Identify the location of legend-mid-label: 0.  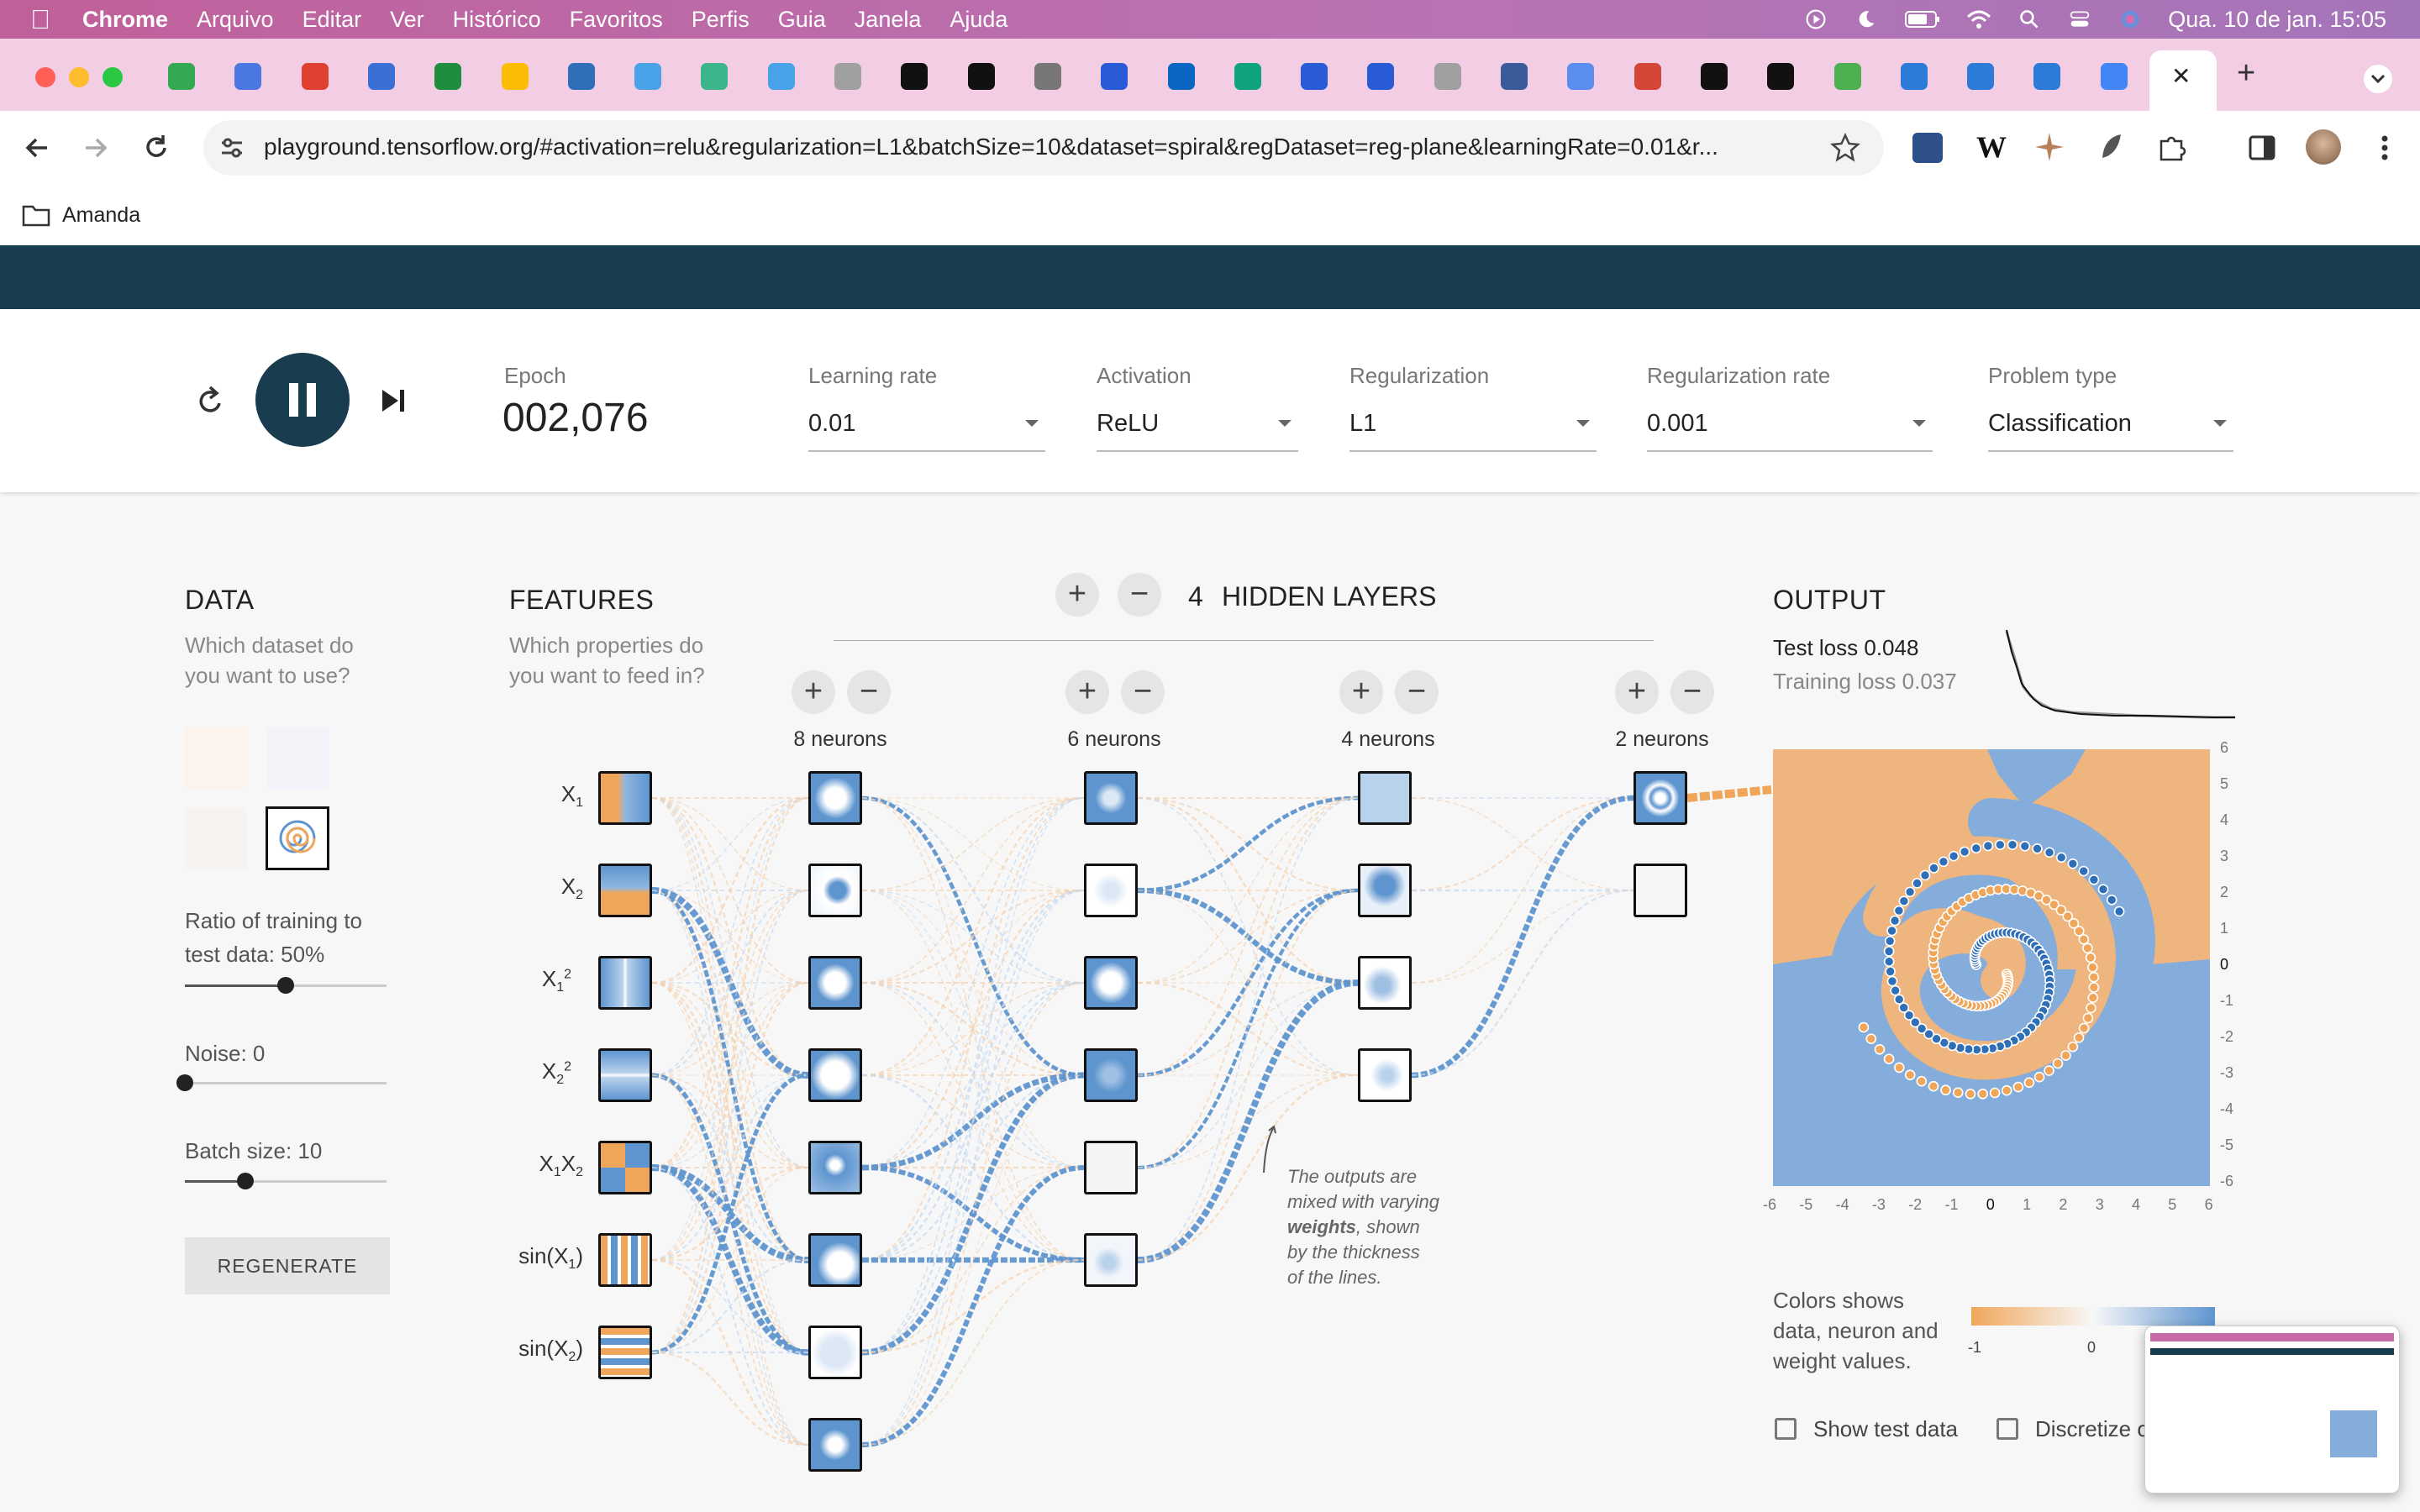
(2091, 1347).